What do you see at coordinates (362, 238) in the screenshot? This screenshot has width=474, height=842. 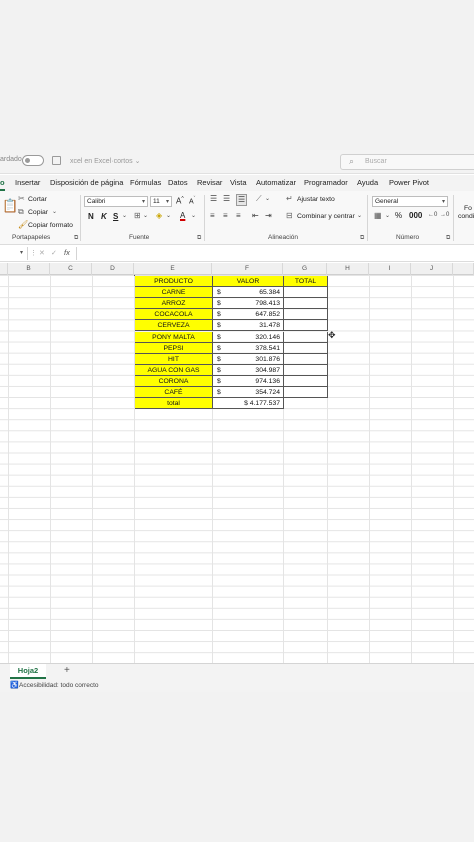 I see `alignment-launcher-icon: ⧉` at bounding box center [362, 238].